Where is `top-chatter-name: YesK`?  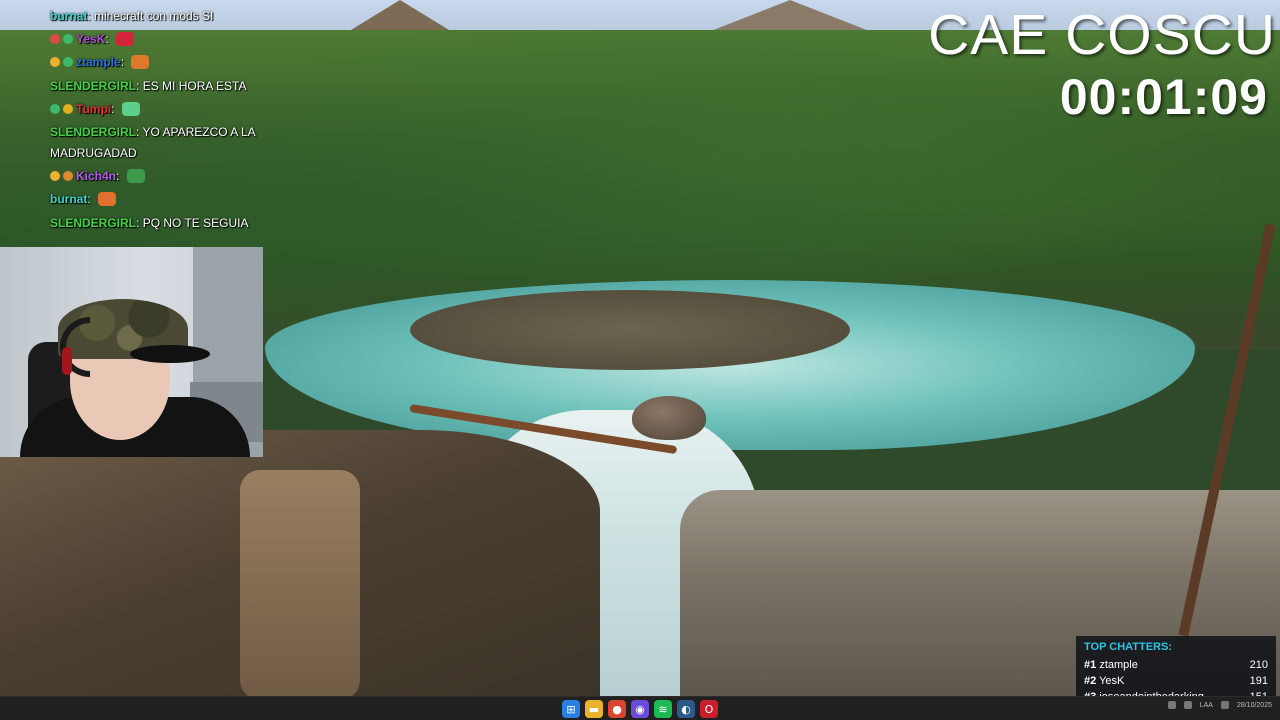
top-chatter-name: YesK is located at coordinates (1112, 681).